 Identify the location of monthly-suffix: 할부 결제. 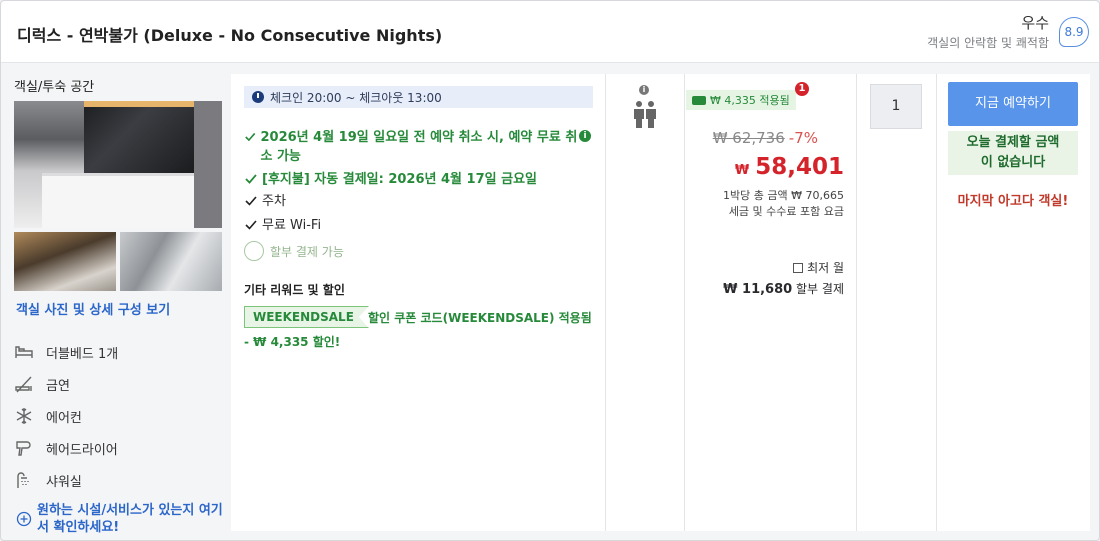
(820, 289).